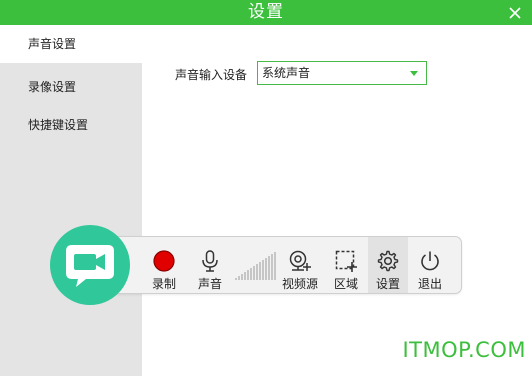 This screenshot has height=376, width=532. What do you see at coordinates (414, 73) in the screenshot?
I see `dropdown-arrow-icon` at bounding box center [414, 73].